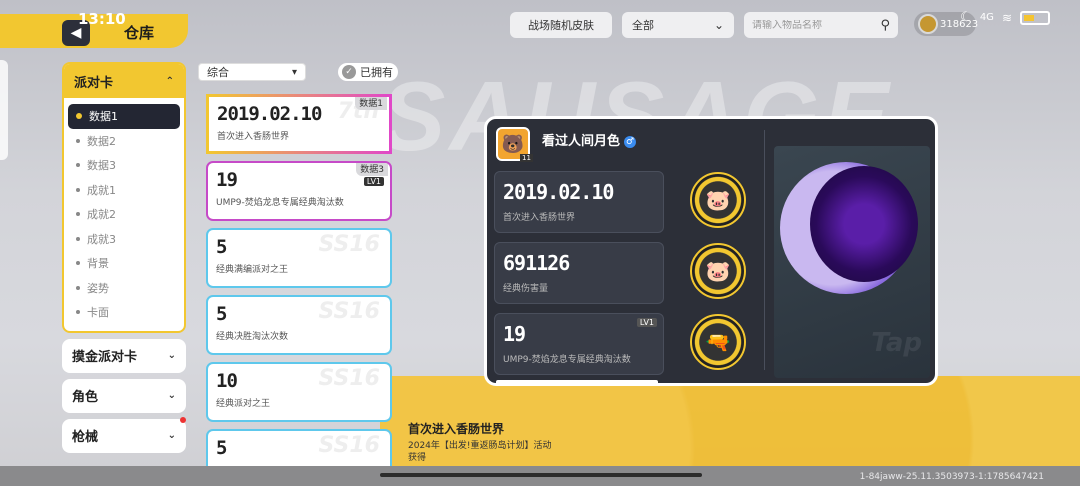  What do you see at coordinates (579, 273) in the screenshot?
I see `stat-box: 691126 经典伤害量` at bounding box center [579, 273].